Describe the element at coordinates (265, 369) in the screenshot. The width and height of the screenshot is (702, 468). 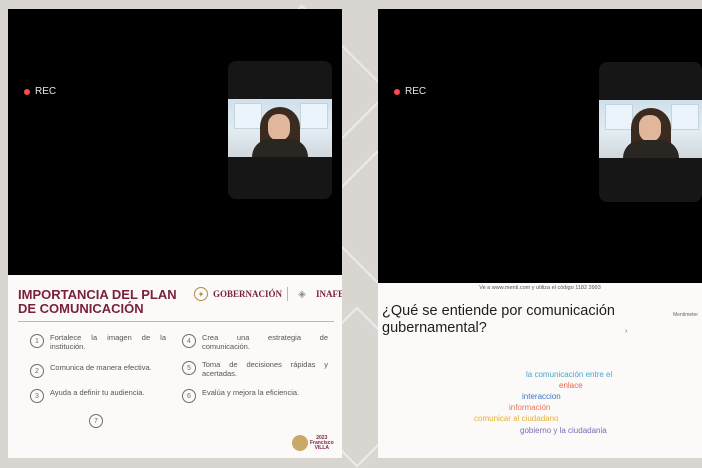
I see `item-text: Toma de decisiones rápidas y acertadas.` at that location.